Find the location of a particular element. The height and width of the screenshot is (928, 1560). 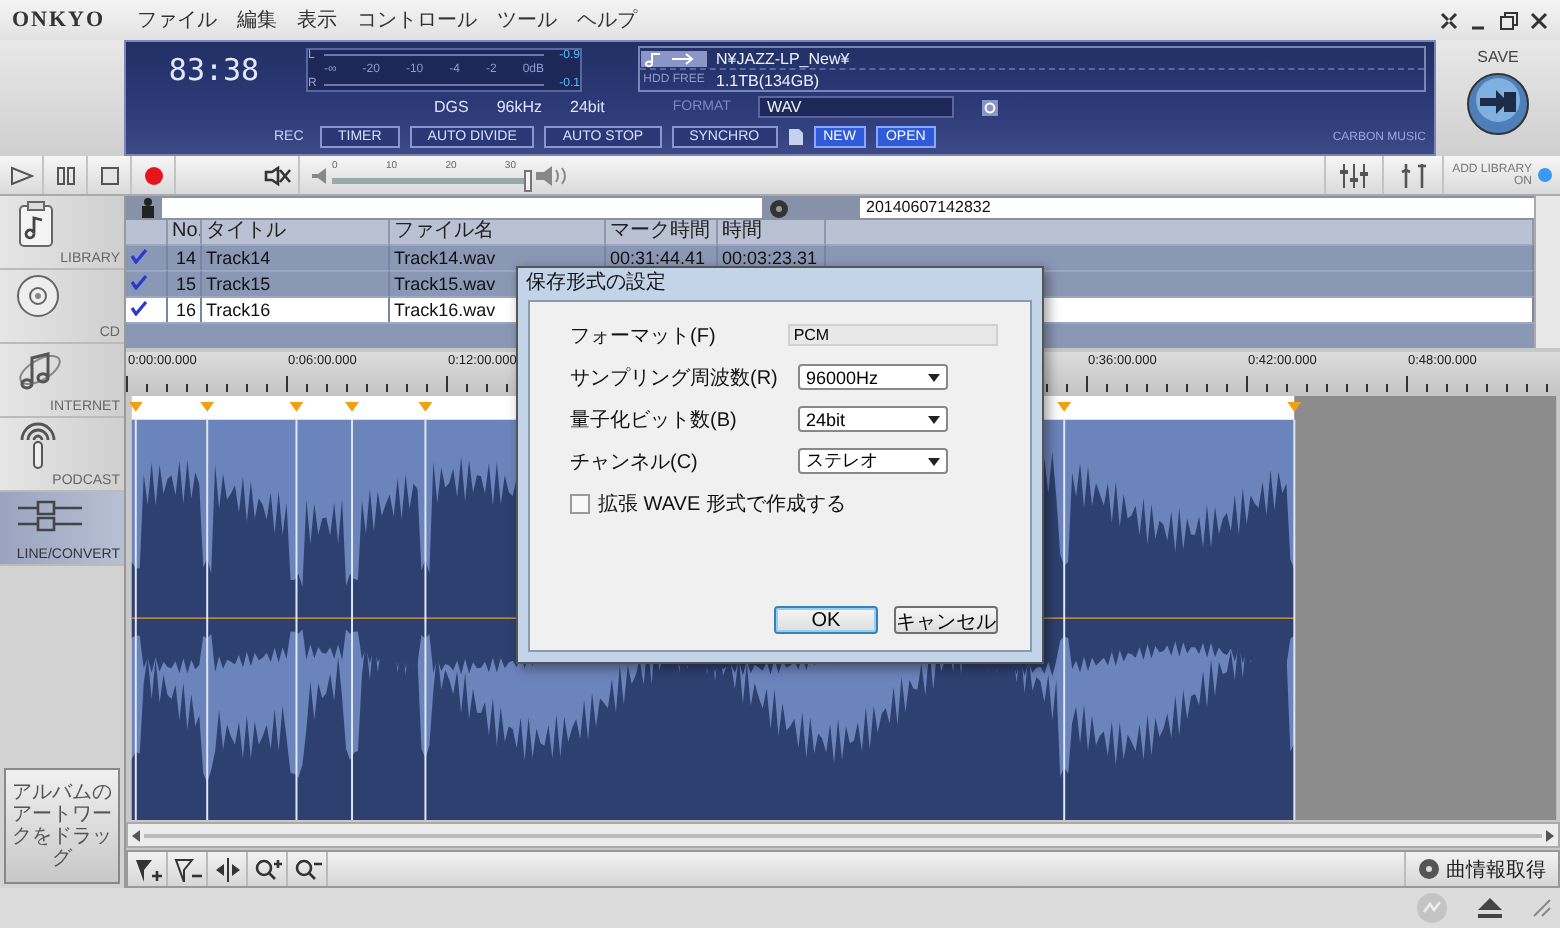

speaker-high-icon is located at coordinates (554, 175).